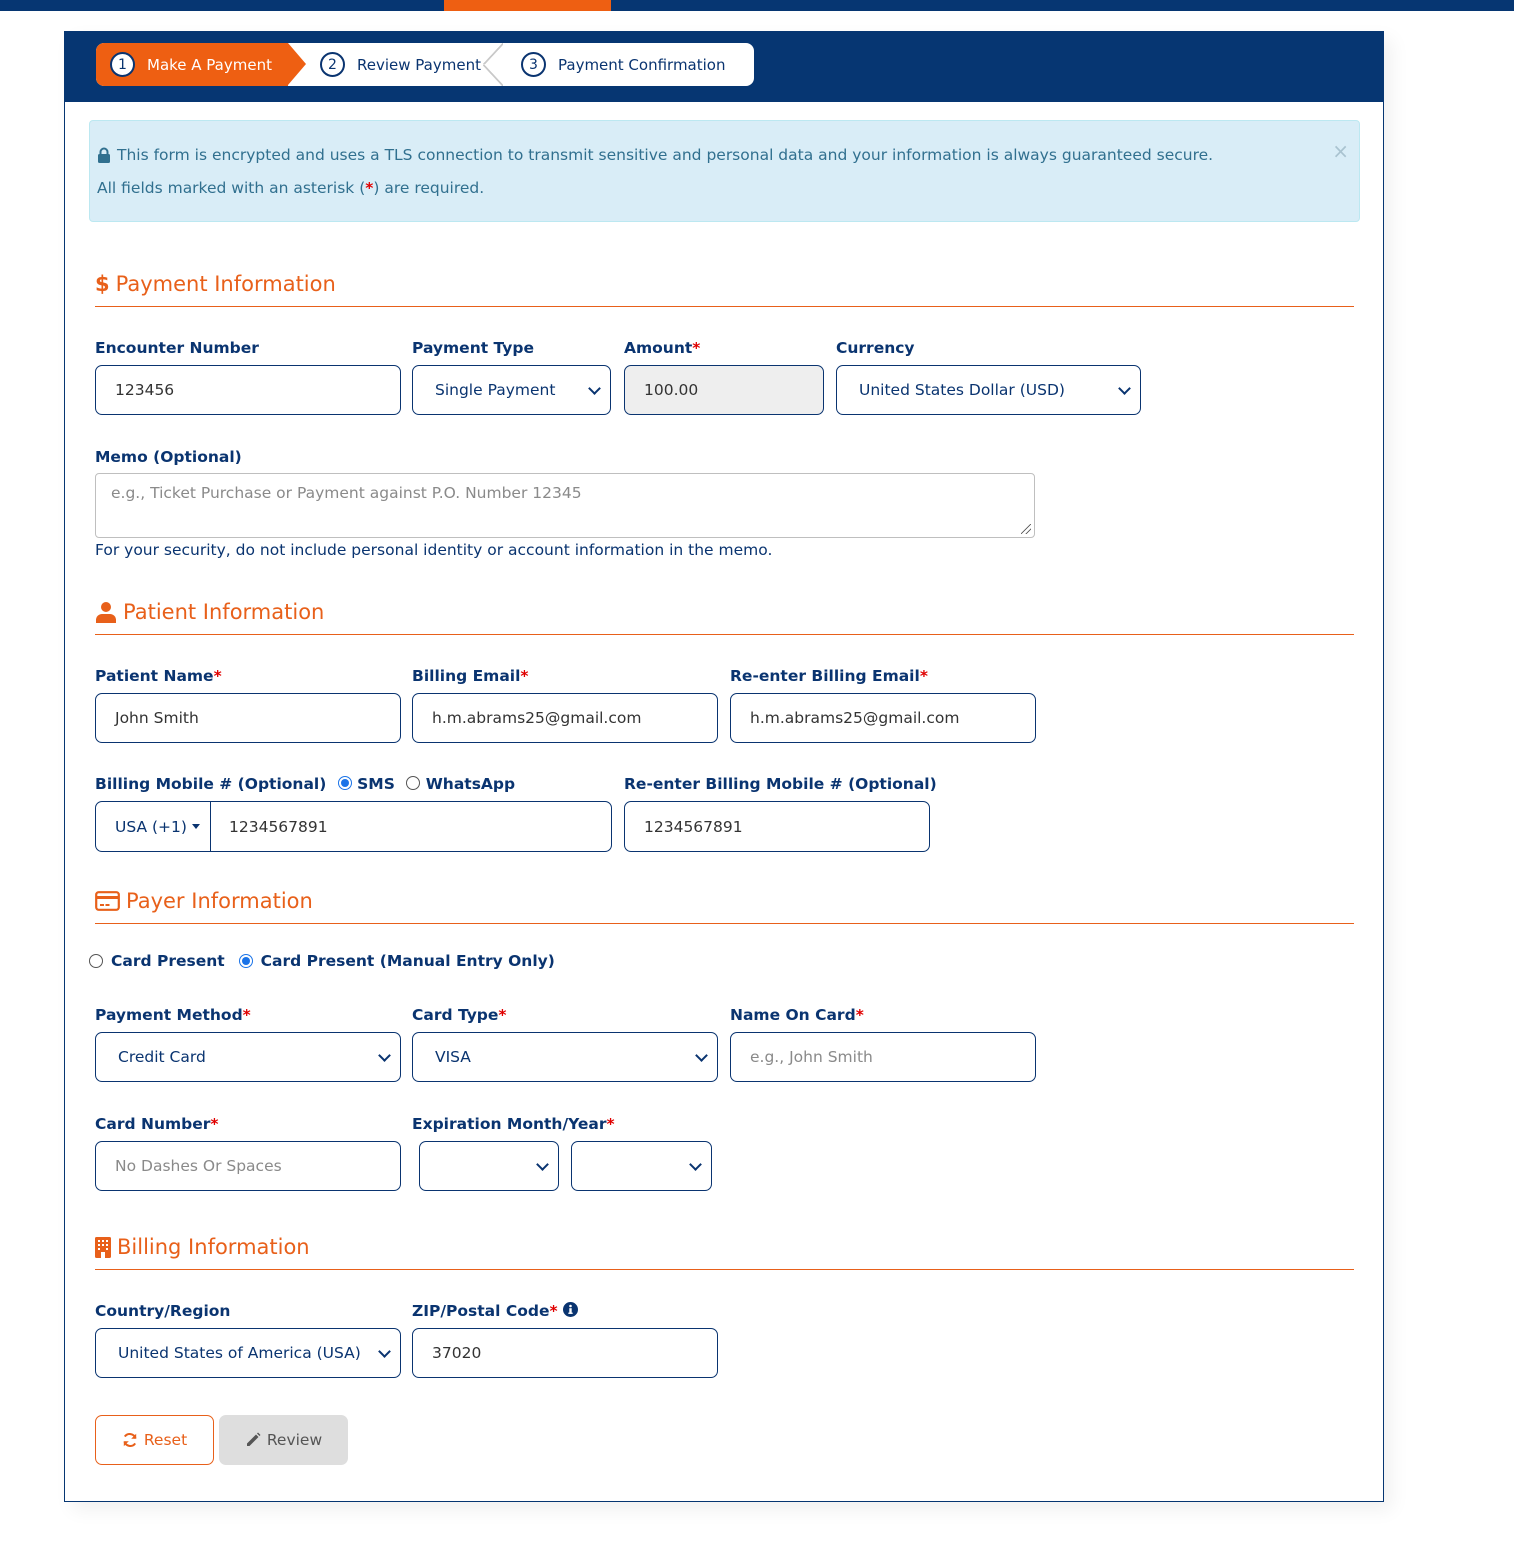 Image resolution: width=1514 pixels, height=1555 pixels. Describe the element at coordinates (248, 390) in the screenshot. I see `encounter-number-input: 123456` at that location.